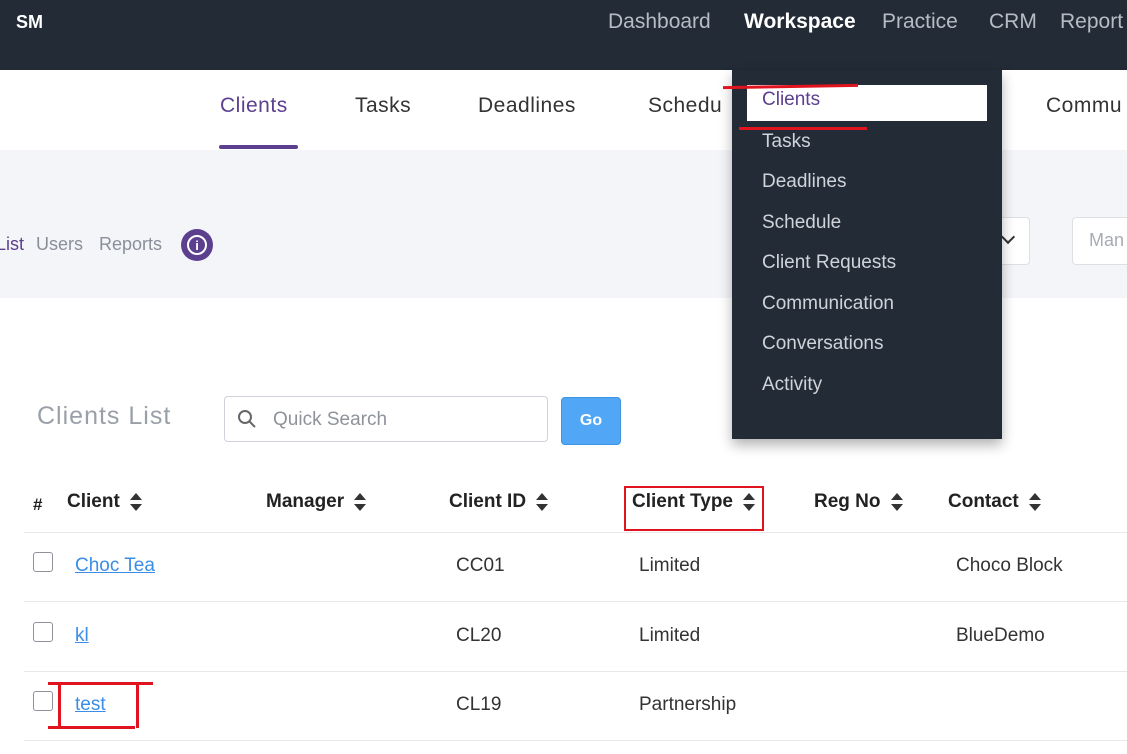 The image size is (1127, 754). I want to click on topnav-report: Report, so click(1091, 22).